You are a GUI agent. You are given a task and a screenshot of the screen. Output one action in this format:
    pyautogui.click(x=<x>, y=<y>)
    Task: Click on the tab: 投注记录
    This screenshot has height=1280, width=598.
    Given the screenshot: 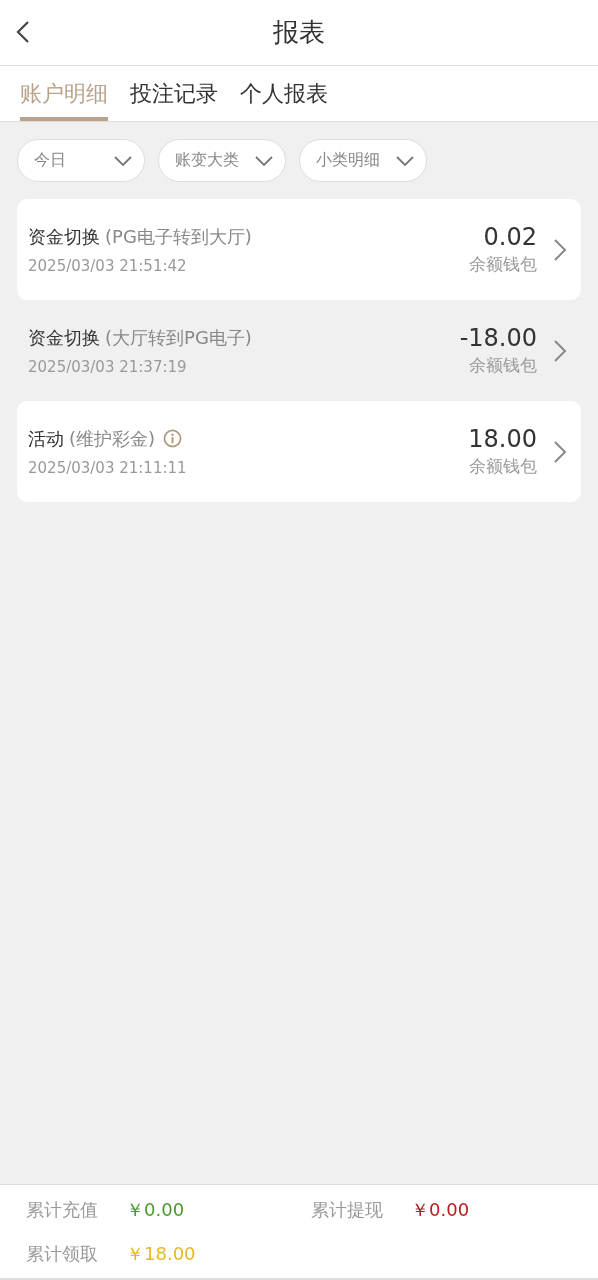 What is the action you would take?
    pyautogui.click(x=174, y=93)
    